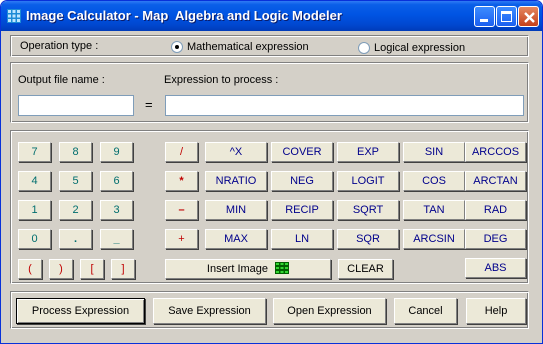  What do you see at coordinates (123, 269) in the screenshot?
I see `close-bracket-button: ]` at bounding box center [123, 269].